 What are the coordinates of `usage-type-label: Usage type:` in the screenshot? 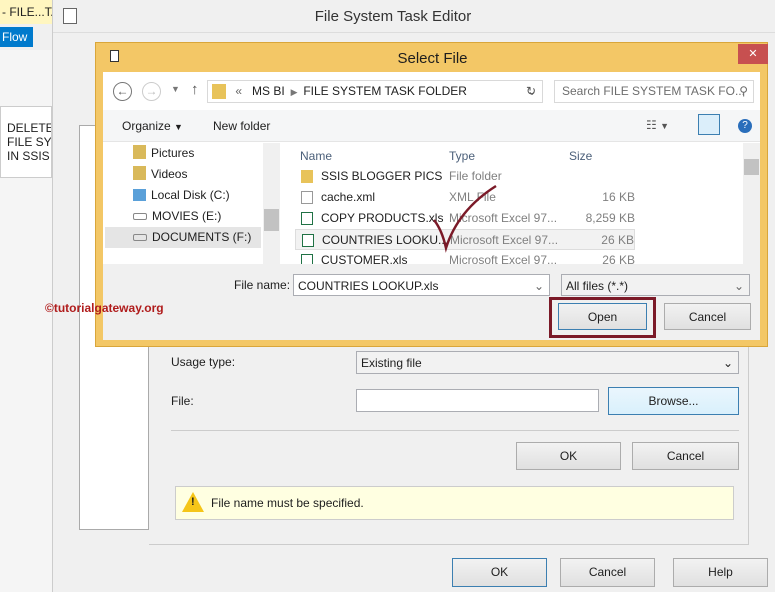 It's located at (203, 362).